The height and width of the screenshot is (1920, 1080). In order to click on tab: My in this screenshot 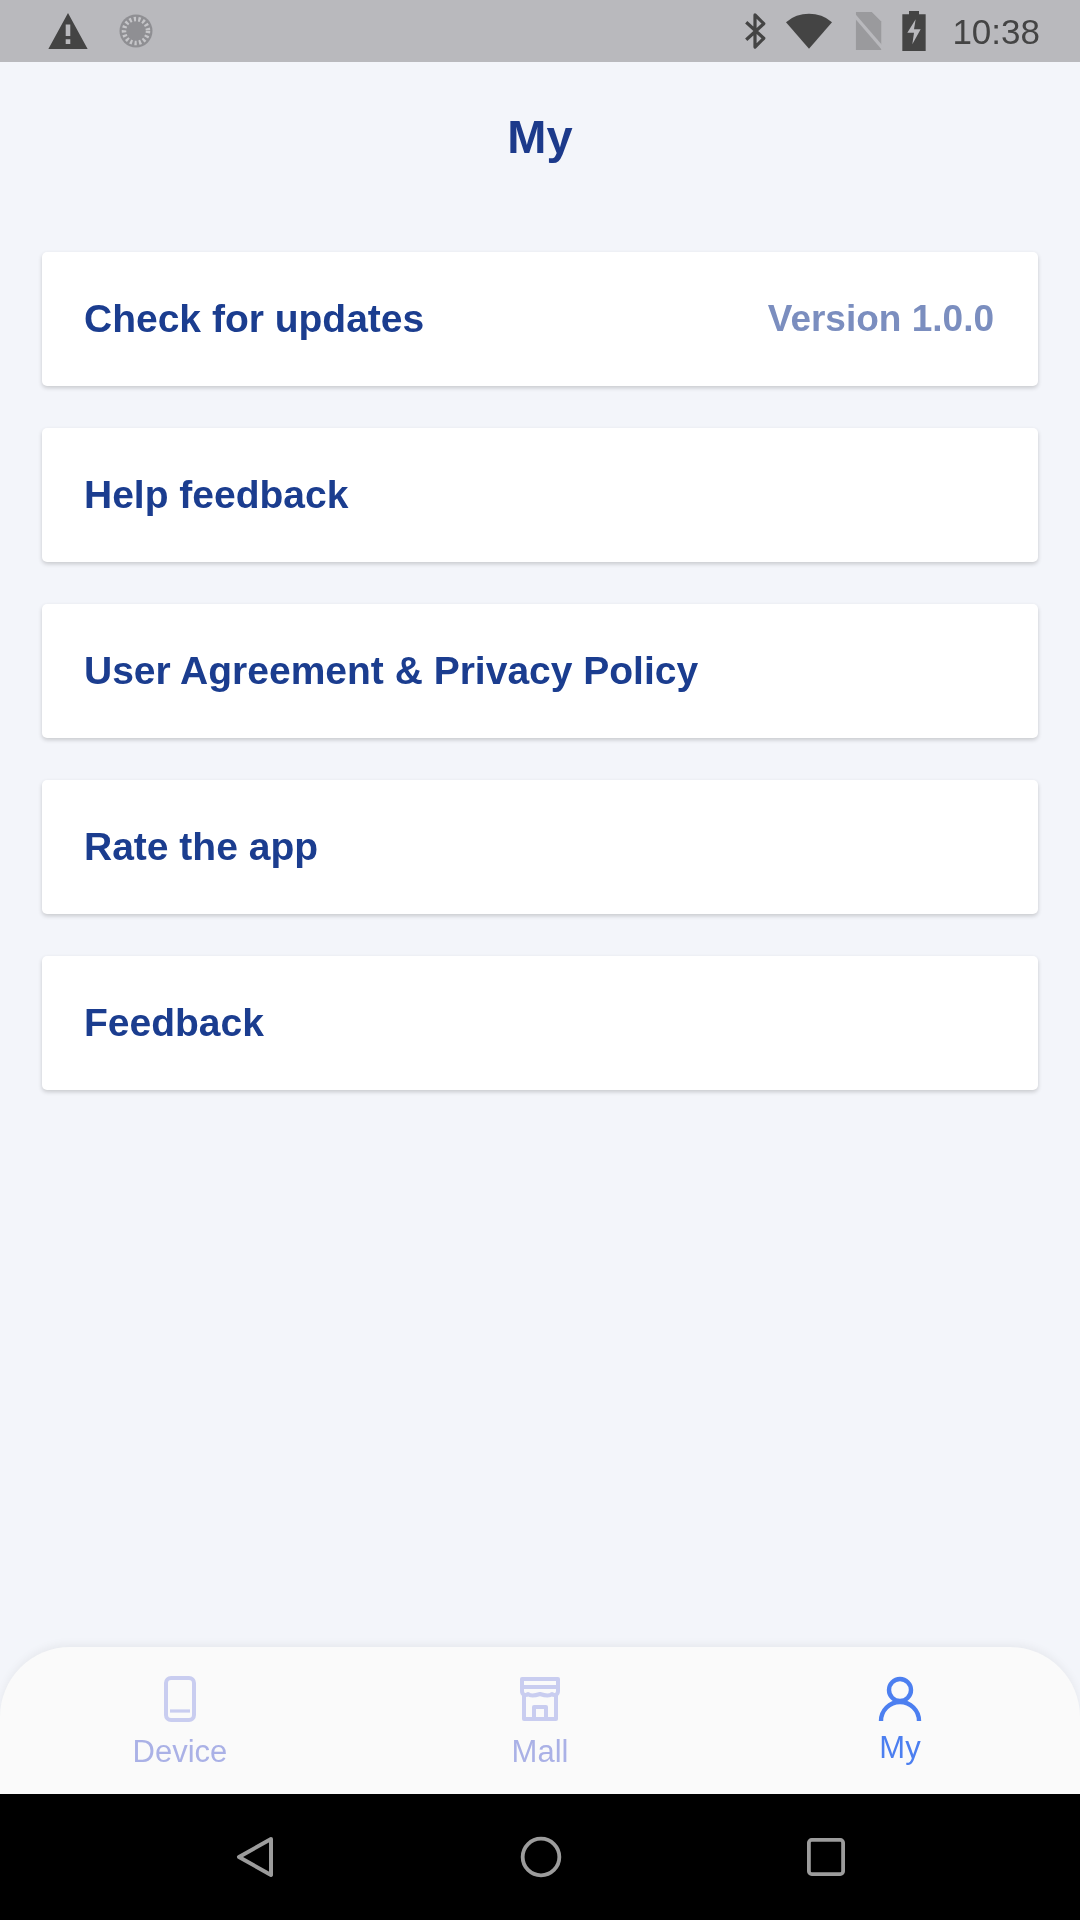, I will do `click(900, 1720)`.